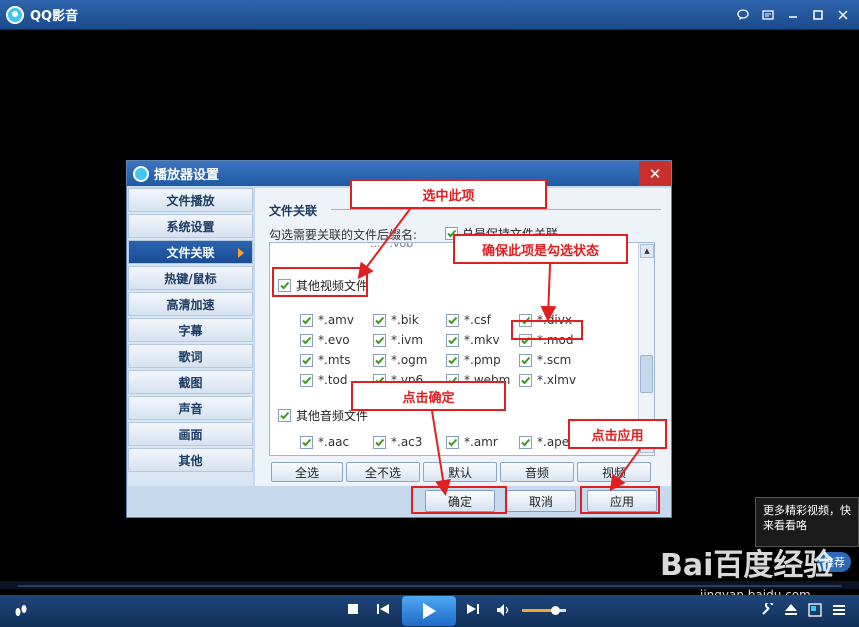 The height and width of the screenshot is (627, 859). Describe the element at coordinates (504, 612) in the screenshot. I see `volume-icon` at that location.